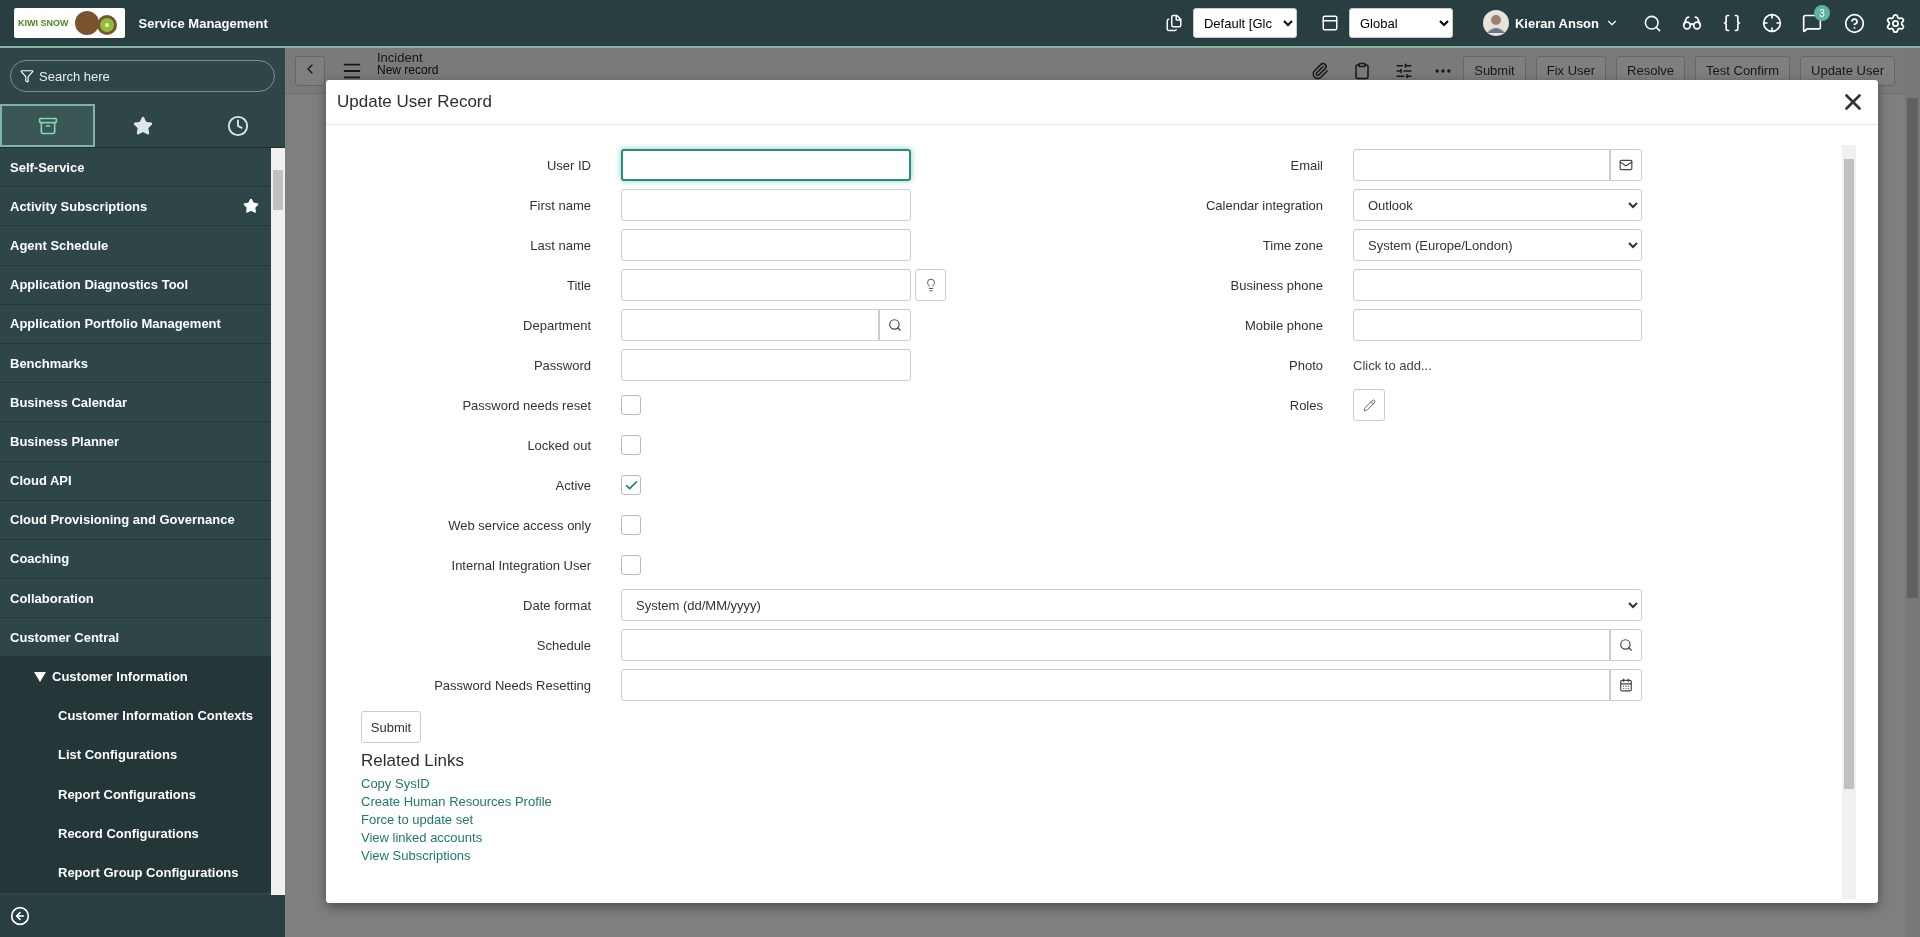 The image size is (1920, 937). Describe the element at coordinates (237, 125) in the screenshot. I see `clock-icon` at that location.